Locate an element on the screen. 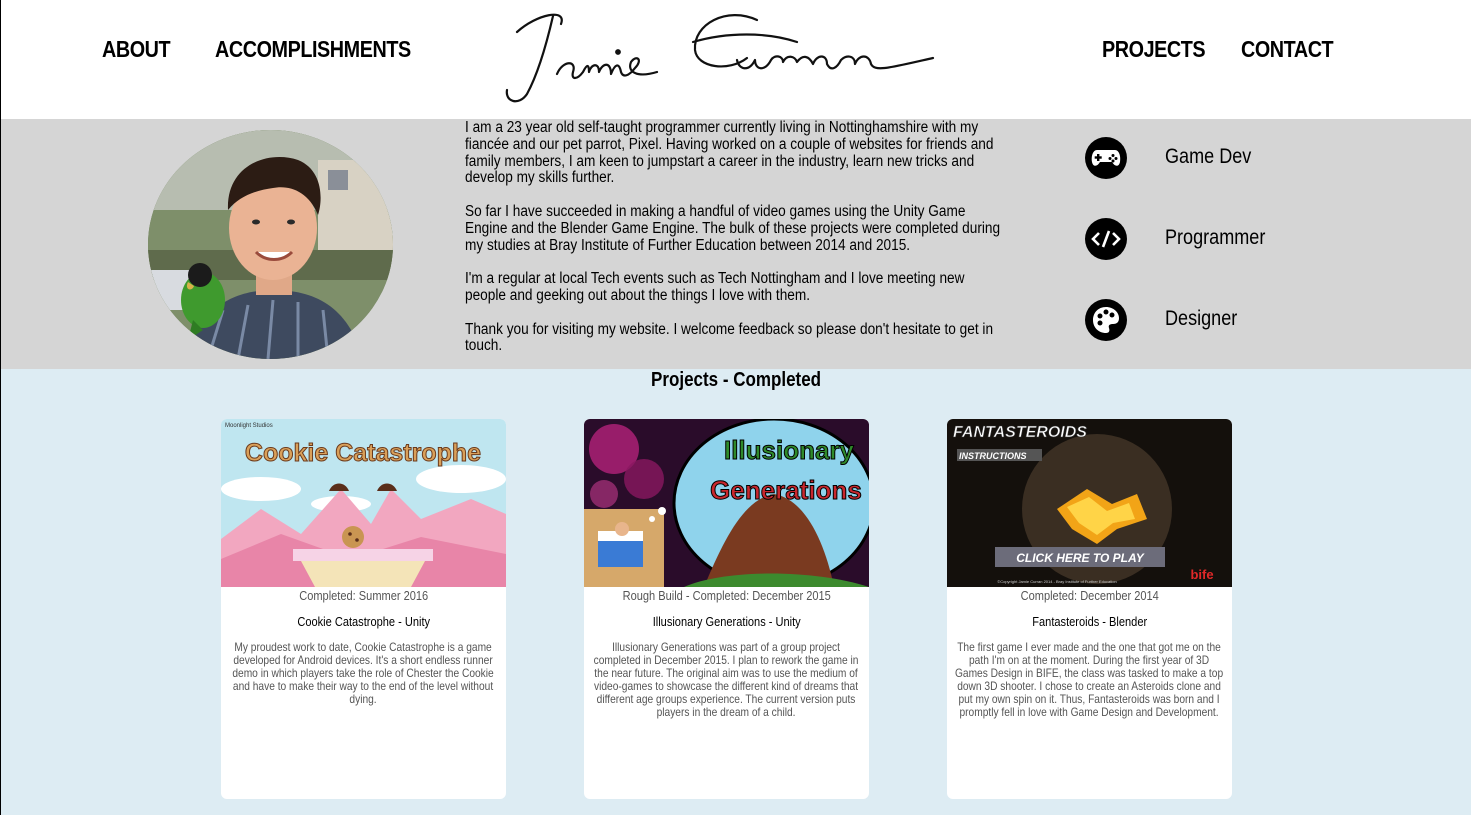 The width and height of the screenshot is (1471, 815). nav-about: ABOUT is located at coordinates (136, 49).